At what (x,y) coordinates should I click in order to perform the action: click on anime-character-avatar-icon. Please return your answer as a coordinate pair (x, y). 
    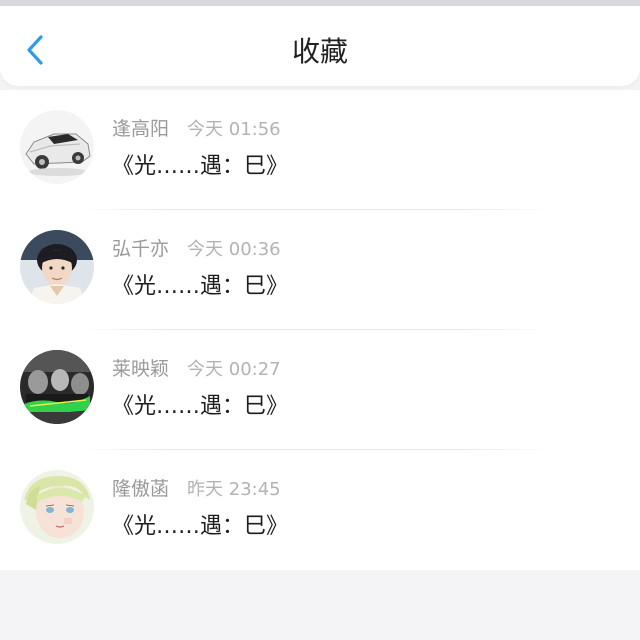
    Looking at the image, I should click on (57, 507).